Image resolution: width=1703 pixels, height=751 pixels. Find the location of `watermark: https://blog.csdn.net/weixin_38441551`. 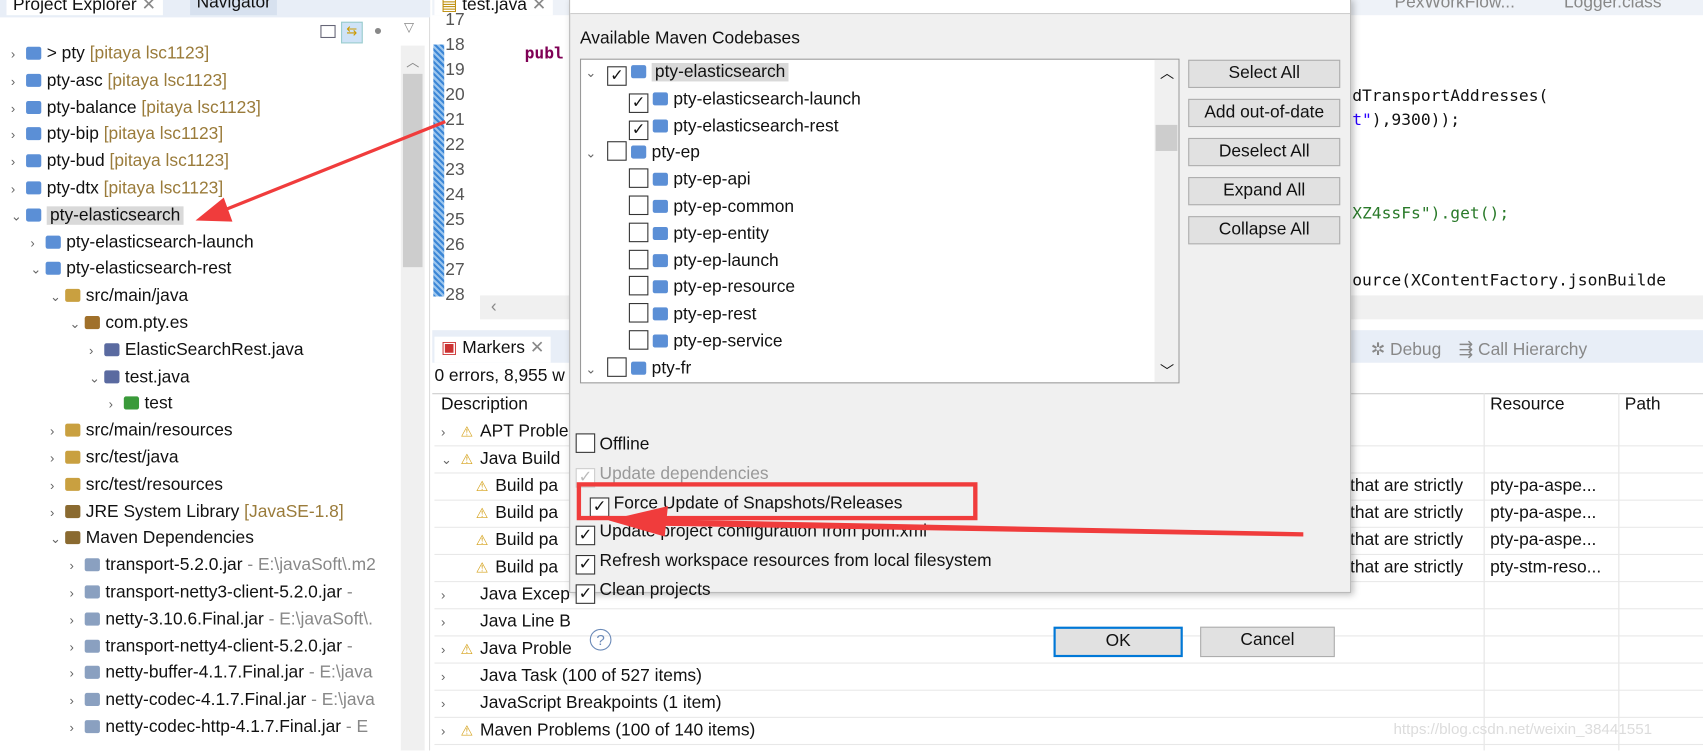

watermark: https://blog.csdn.net/weixin_38441551 is located at coordinates (1523, 729).